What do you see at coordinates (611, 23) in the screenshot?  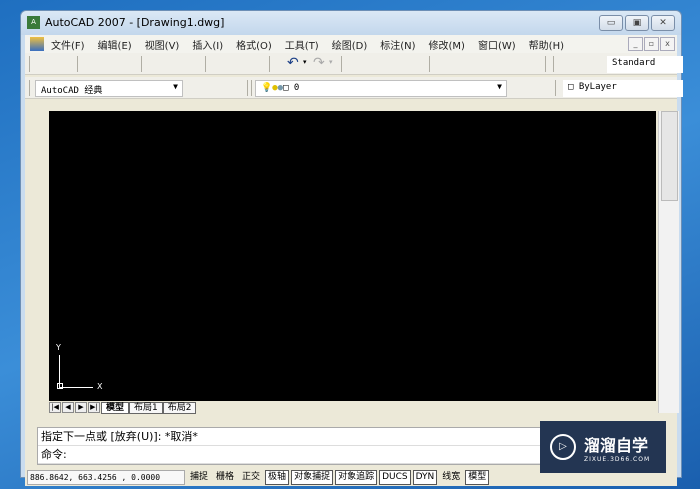 I see `minimize-button: ▭` at bounding box center [611, 23].